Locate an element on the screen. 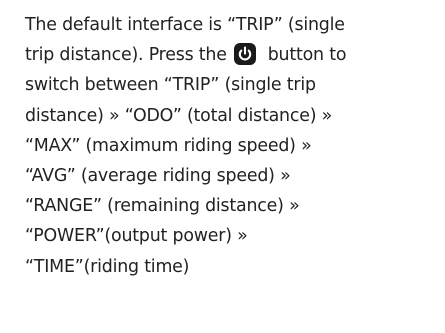  paragraph-text: trip distance). Press the is located at coordinates (129, 55).